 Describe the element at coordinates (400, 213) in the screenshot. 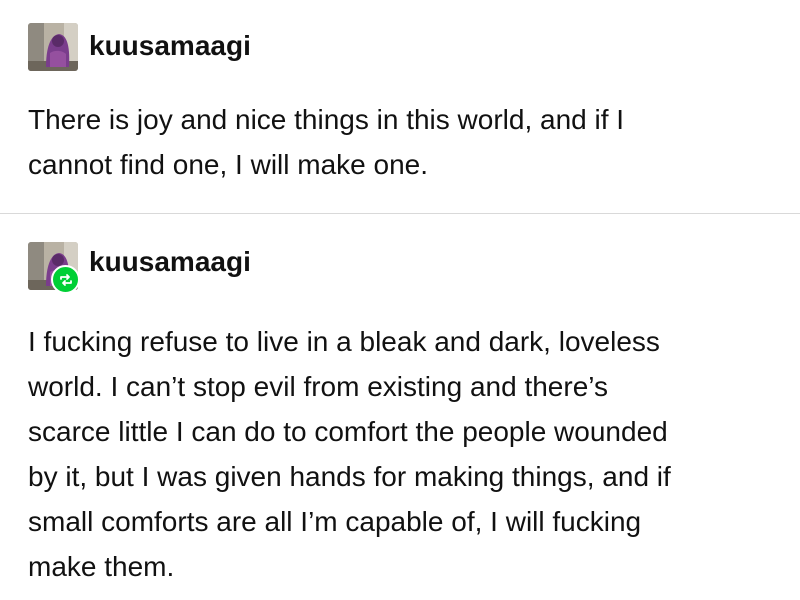

I see `divider` at that location.